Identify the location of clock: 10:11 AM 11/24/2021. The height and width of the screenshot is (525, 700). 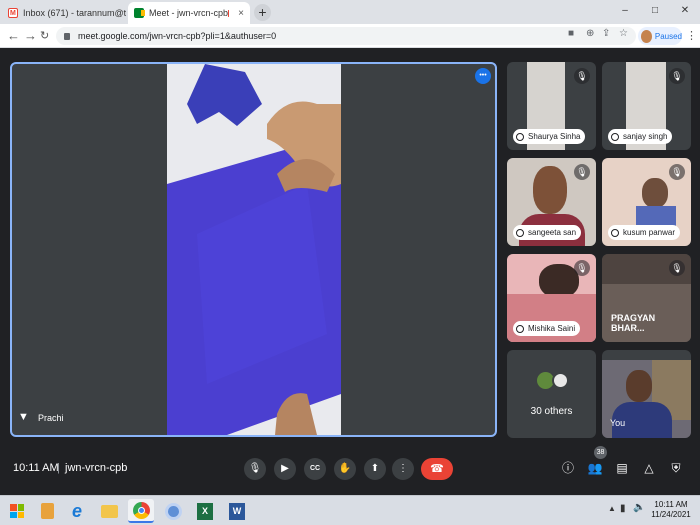
(671, 510).